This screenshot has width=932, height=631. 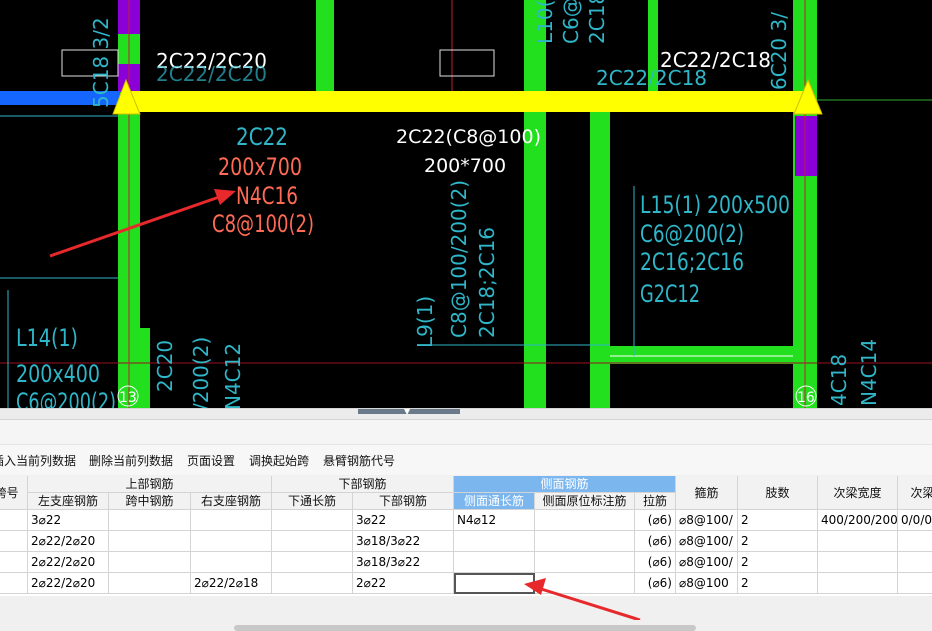 What do you see at coordinates (150, 484) in the screenshot?
I see `group-header-top-rebar: 上部钢筋` at bounding box center [150, 484].